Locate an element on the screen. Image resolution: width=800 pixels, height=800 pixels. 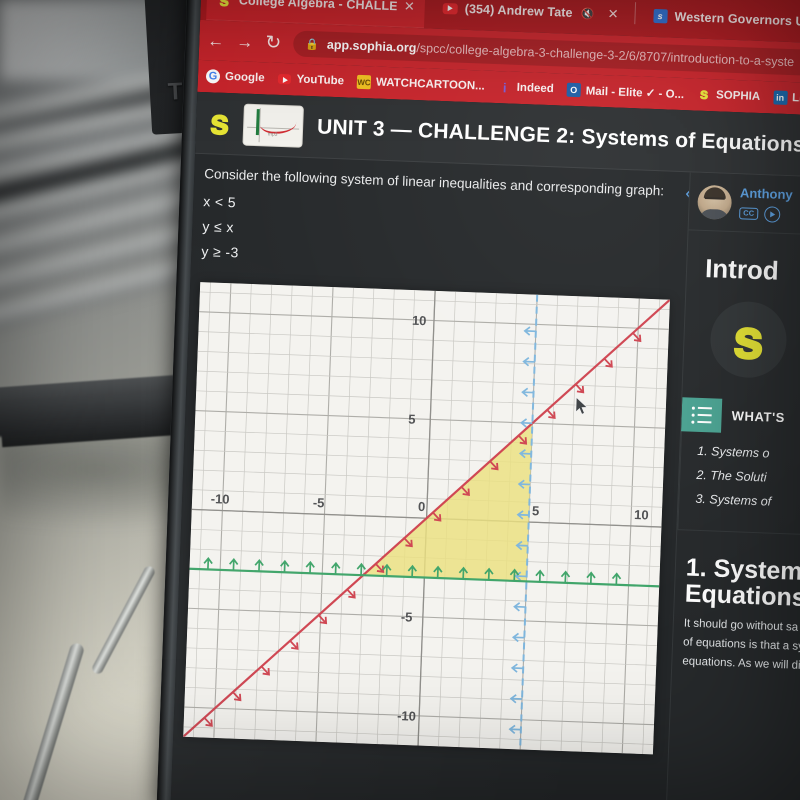
bookmark-label: Google is located at coordinates (244, 77).